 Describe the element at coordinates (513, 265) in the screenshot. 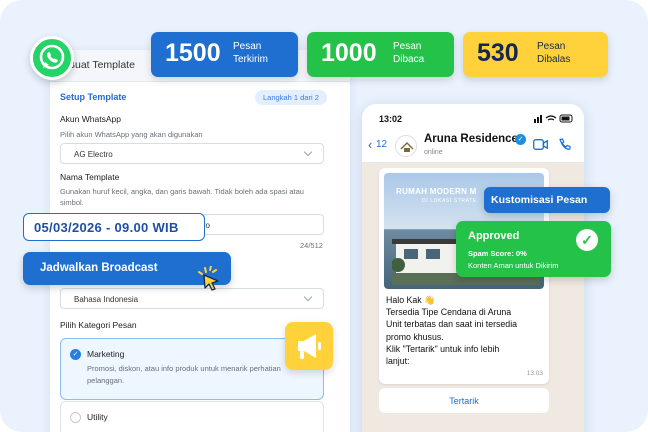

I see `content-safe-text: Konten Aman untuk Dikirim` at that location.